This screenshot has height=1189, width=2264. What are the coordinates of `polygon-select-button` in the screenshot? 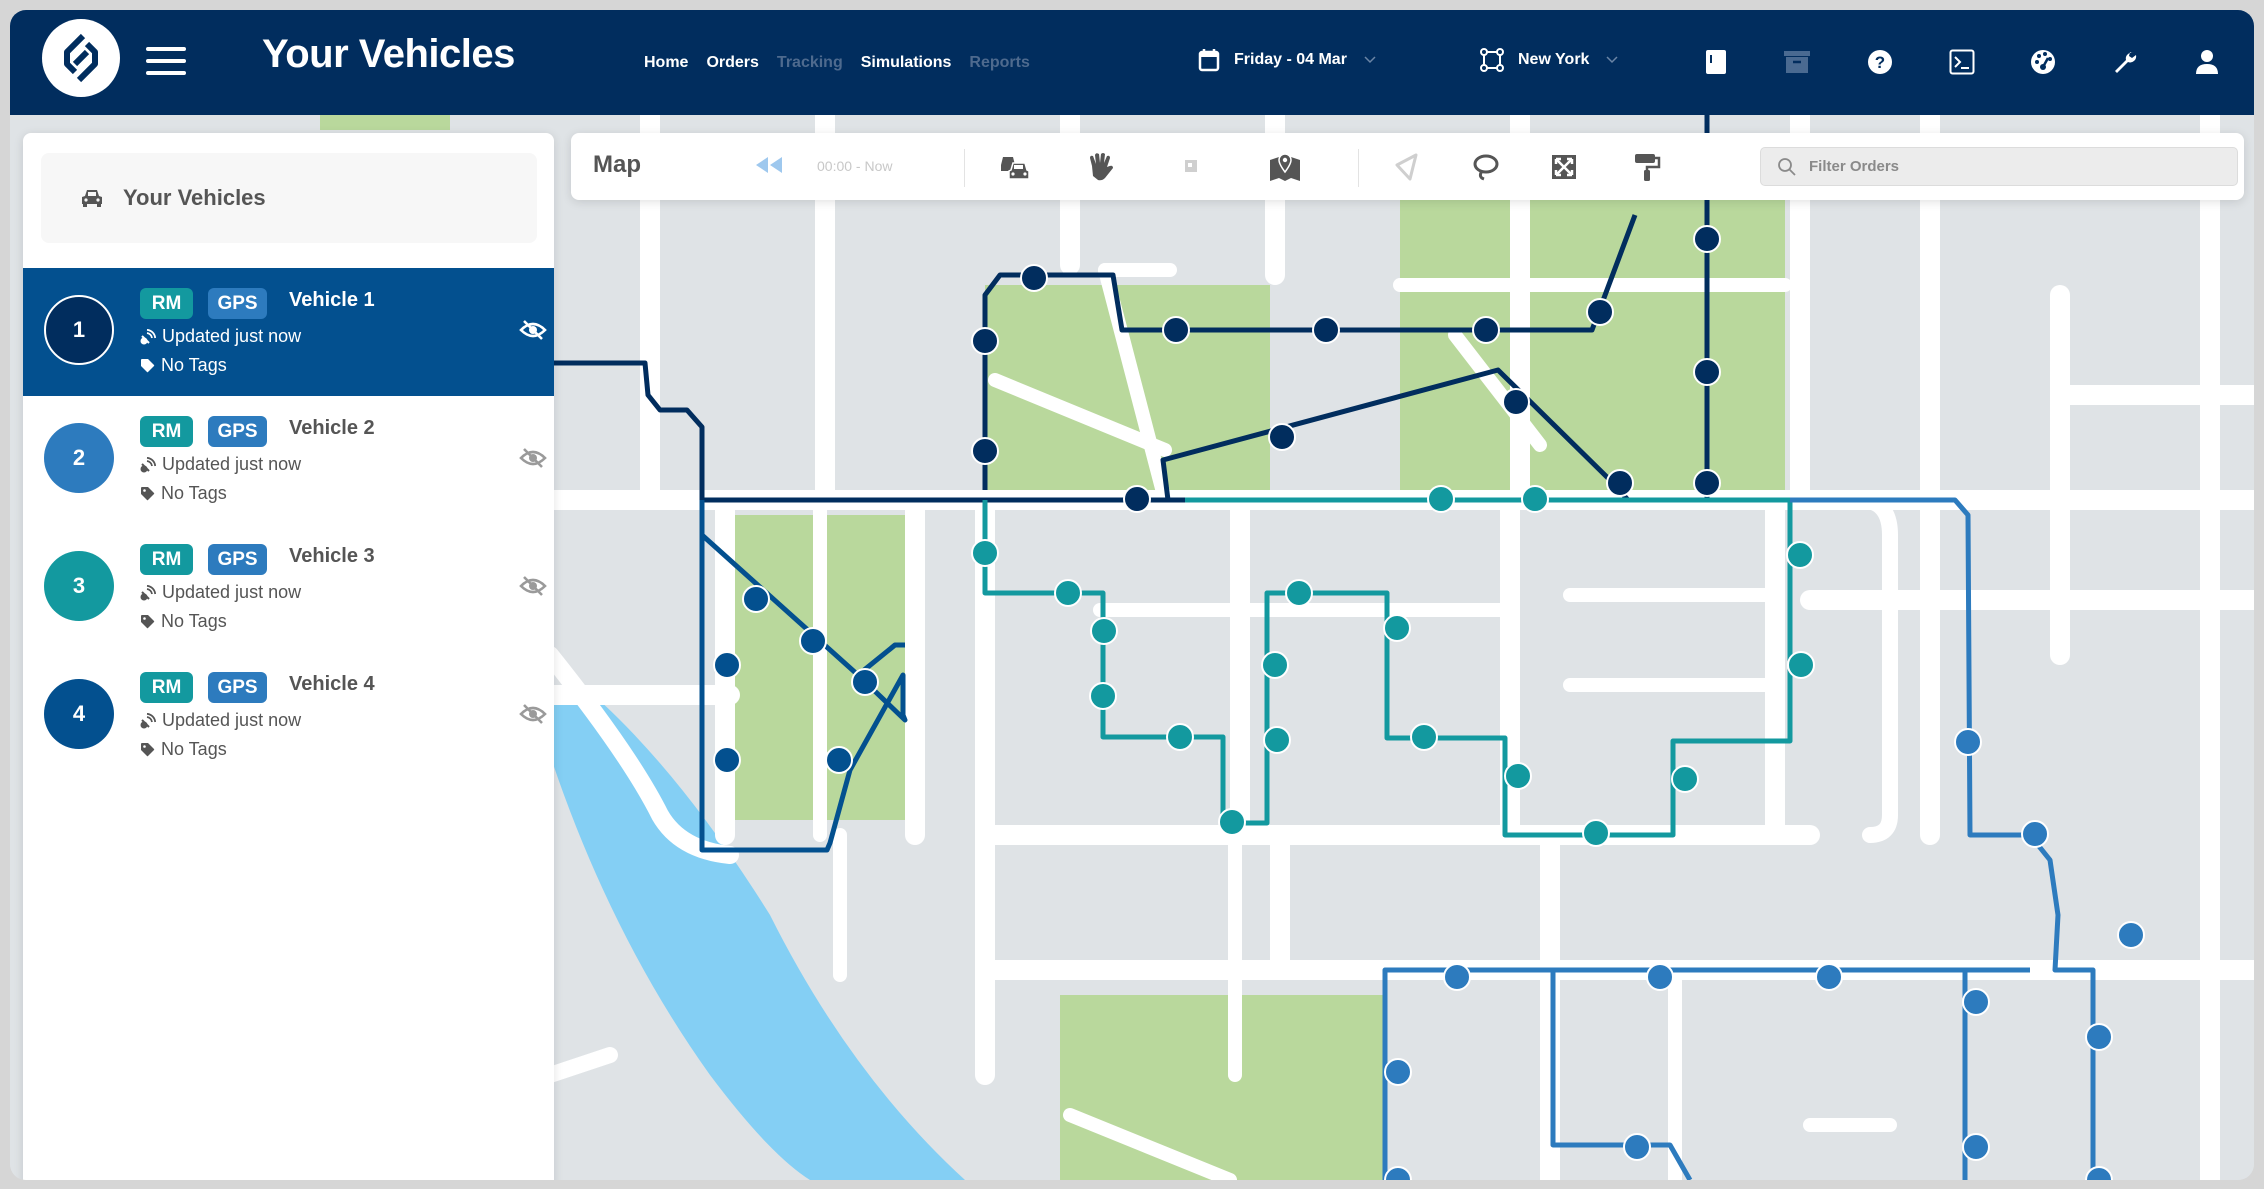 It's located at (1407, 167).